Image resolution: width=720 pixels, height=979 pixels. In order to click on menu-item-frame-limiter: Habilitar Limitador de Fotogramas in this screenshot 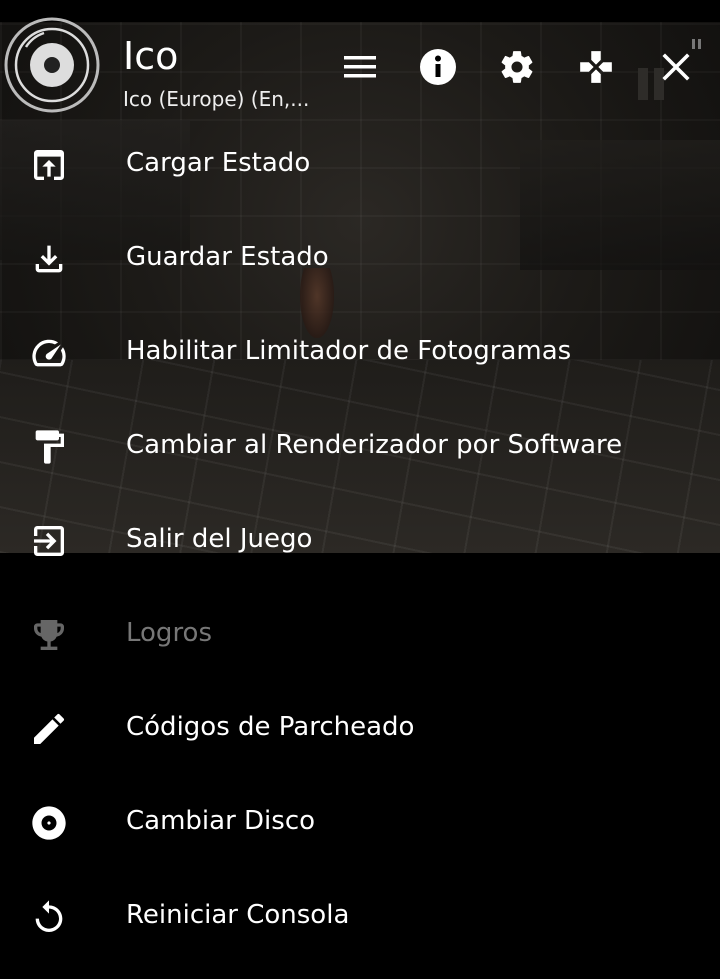, I will do `click(360, 351)`.